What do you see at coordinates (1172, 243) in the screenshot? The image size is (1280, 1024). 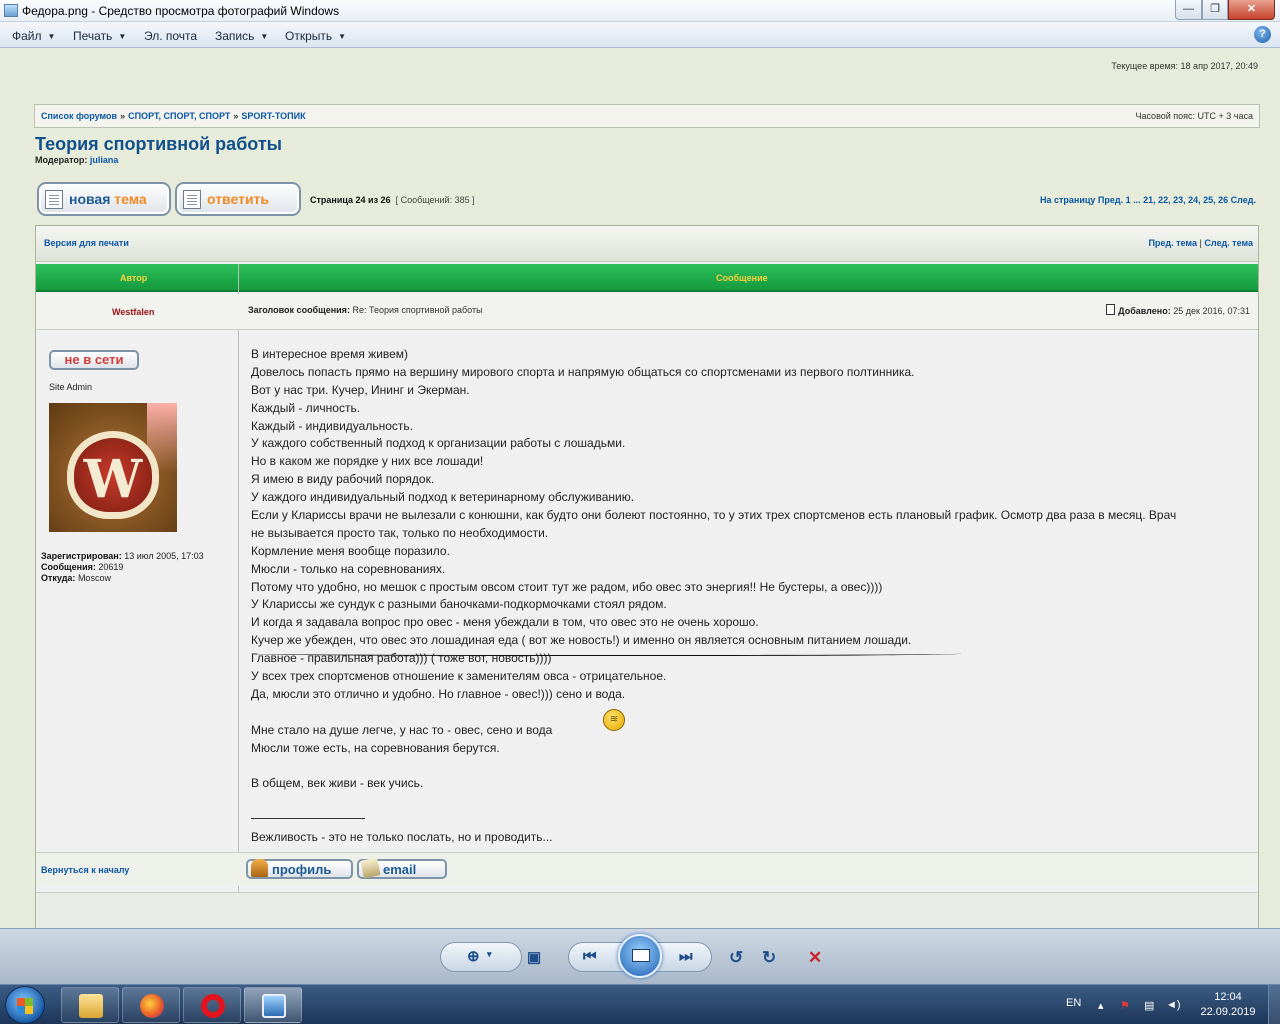 I see `prev-topic-link: Пред. тема` at bounding box center [1172, 243].